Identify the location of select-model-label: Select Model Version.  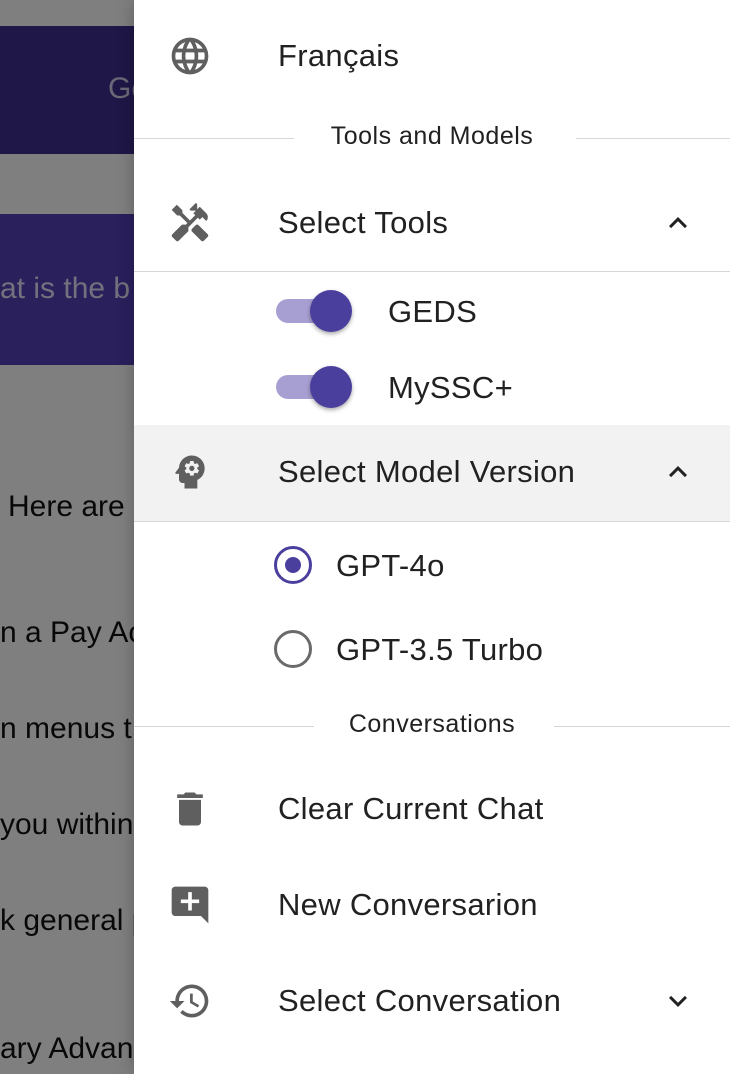
(427, 471).